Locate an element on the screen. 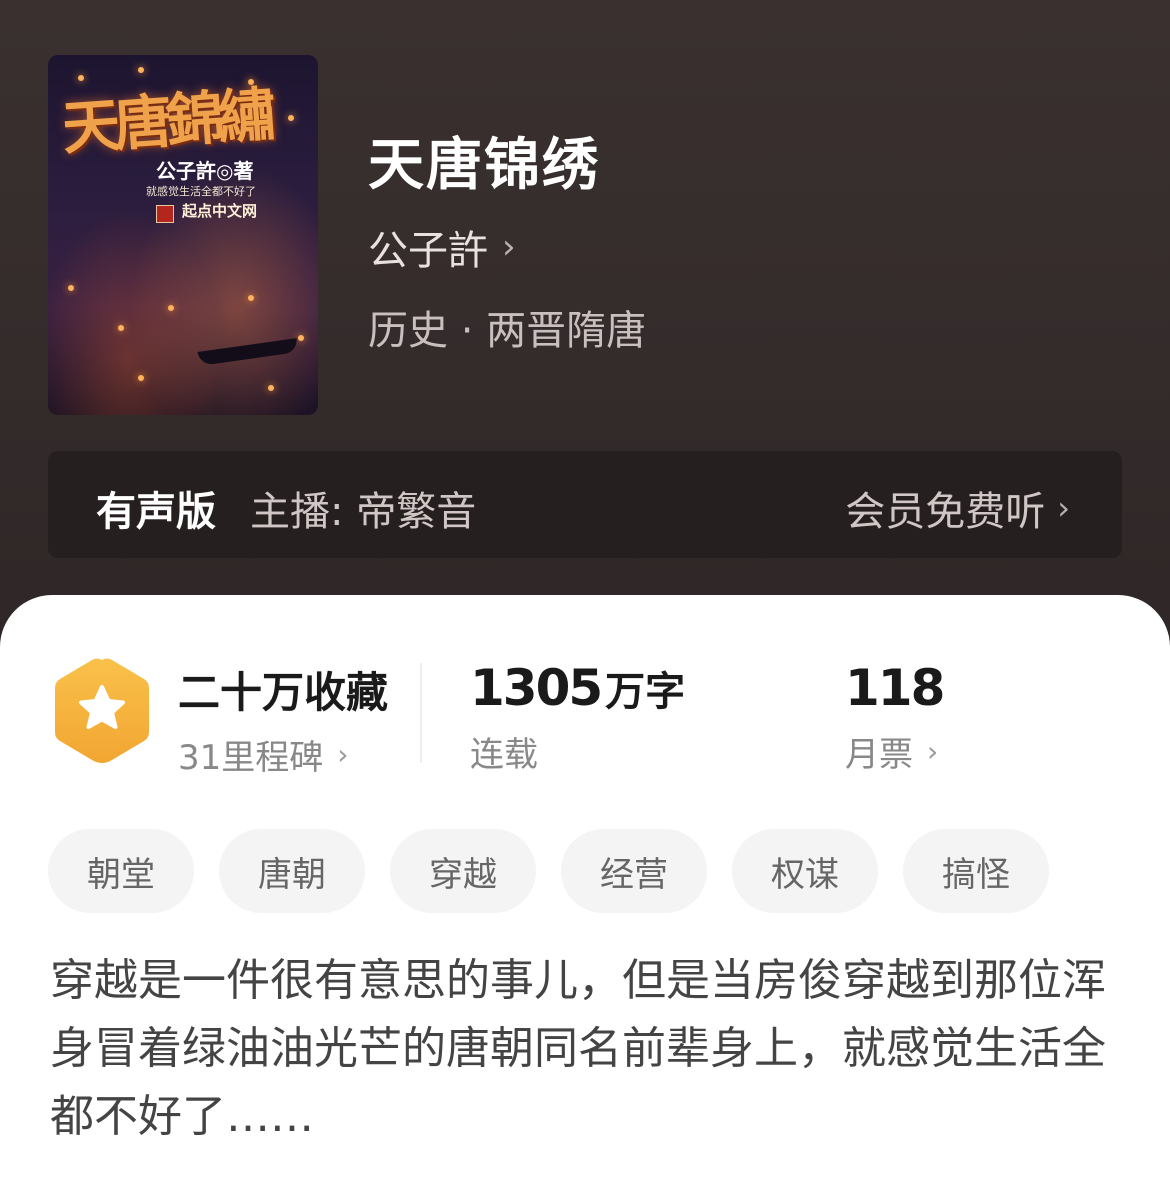  word-count-number: 1305 is located at coordinates (536, 688).